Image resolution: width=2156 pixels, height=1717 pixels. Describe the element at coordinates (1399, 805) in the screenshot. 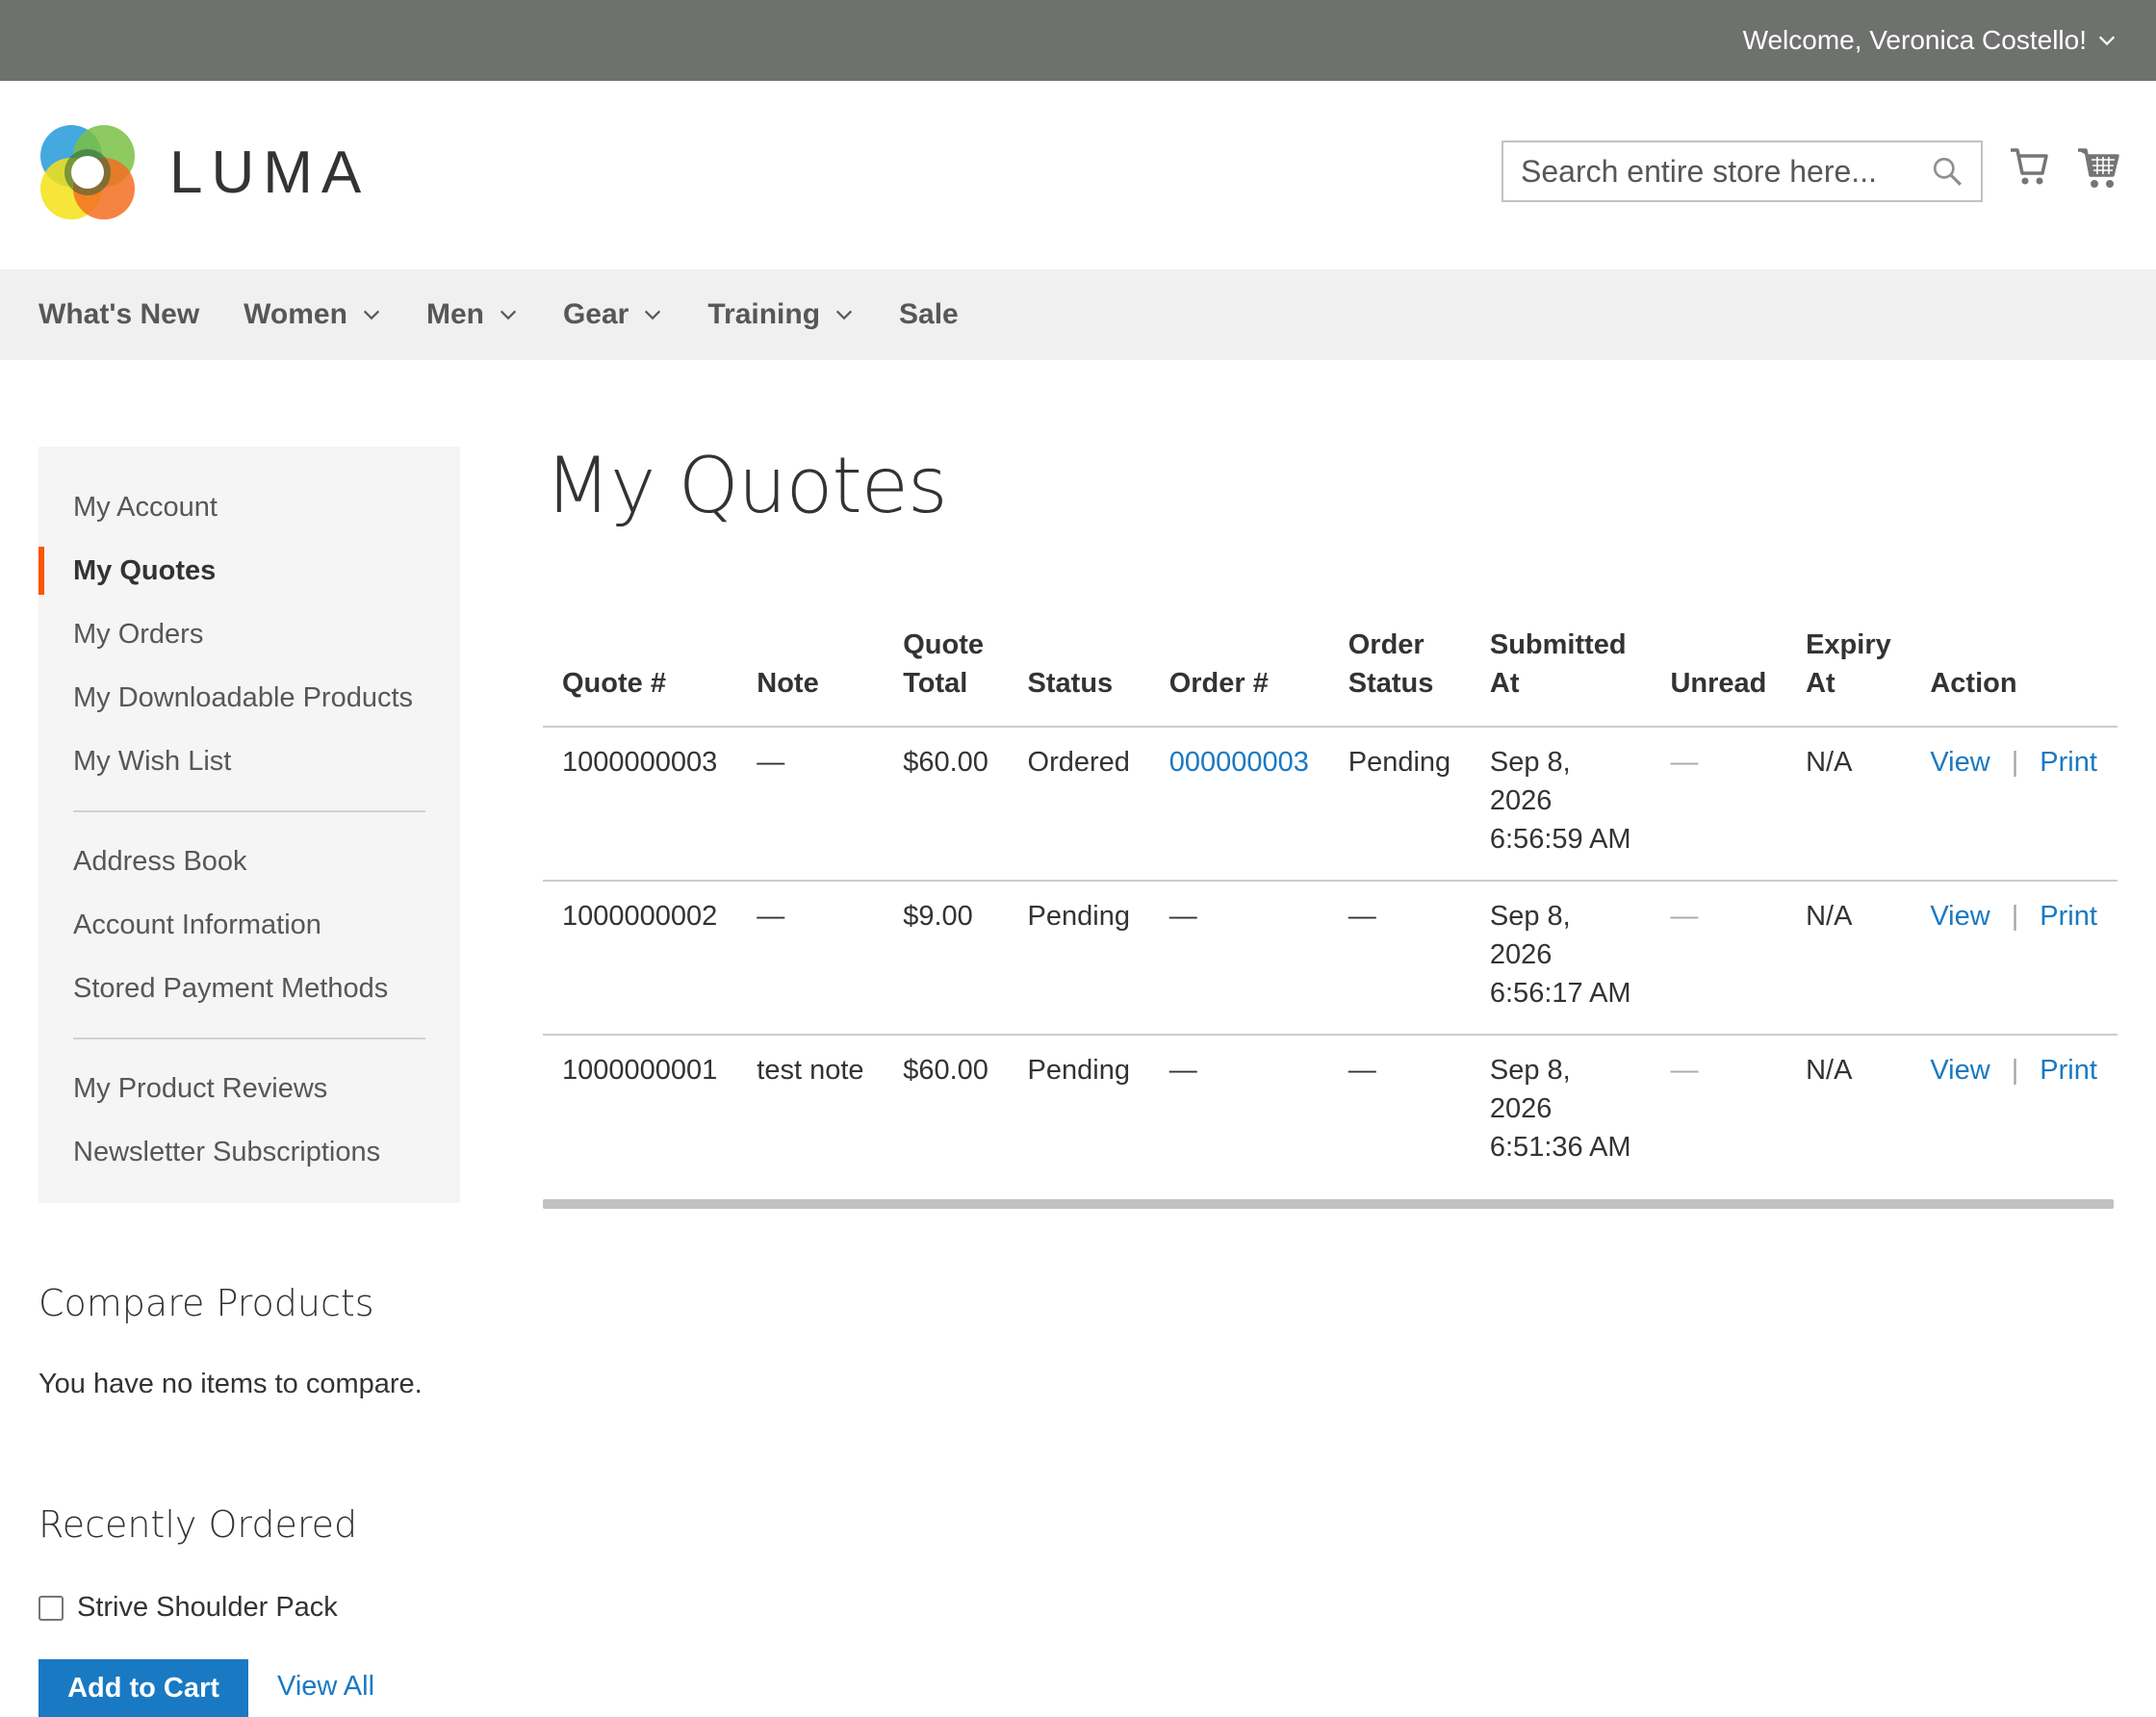

I see `order-status-cell: Pending` at that location.